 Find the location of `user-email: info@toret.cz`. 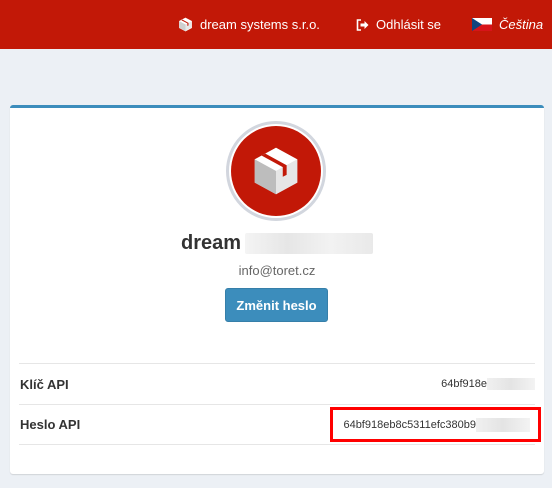

user-email: info@toret.cz is located at coordinates (277, 270).